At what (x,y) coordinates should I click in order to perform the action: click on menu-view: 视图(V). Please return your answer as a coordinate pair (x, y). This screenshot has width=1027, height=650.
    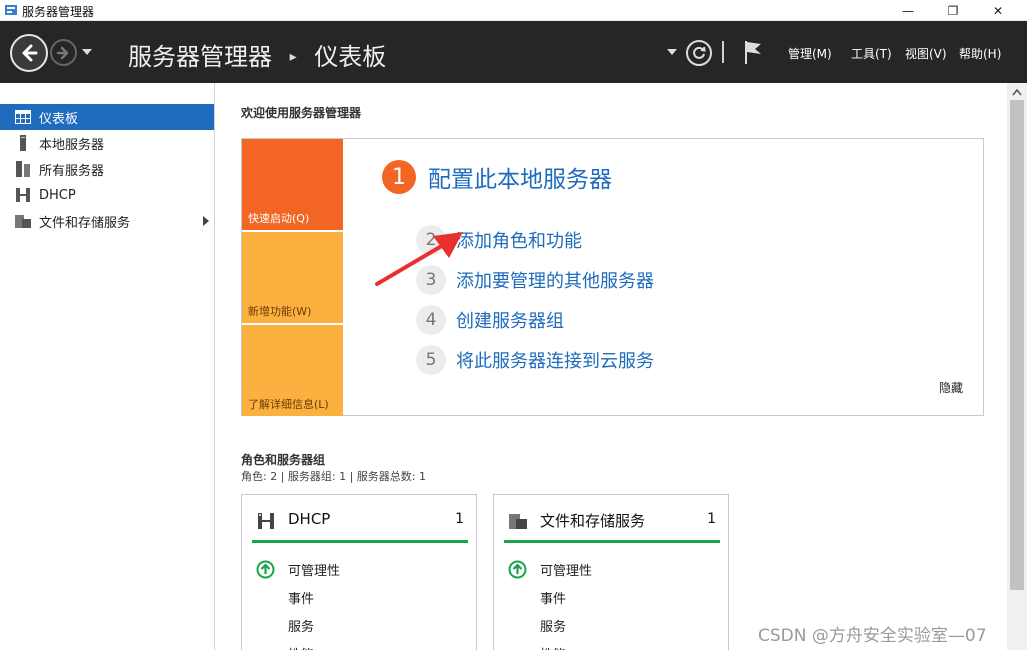
    Looking at the image, I should click on (926, 53).